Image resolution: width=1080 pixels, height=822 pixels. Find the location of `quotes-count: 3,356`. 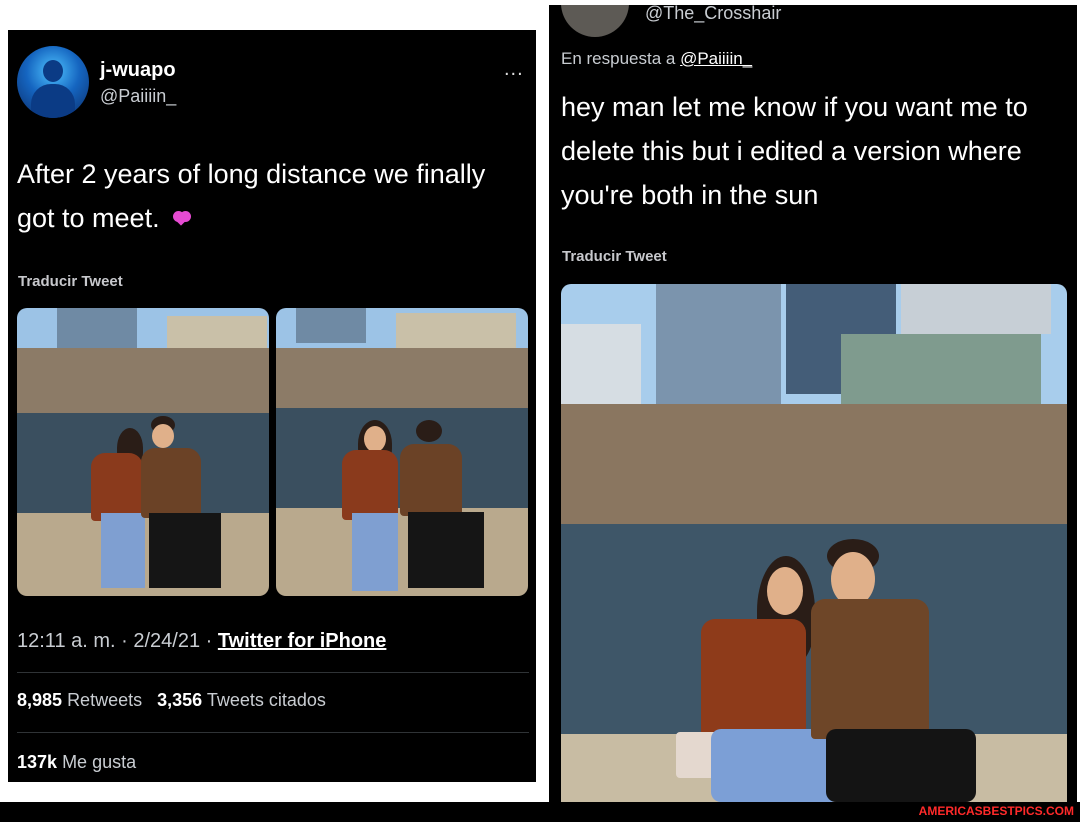

quotes-count: 3,356 is located at coordinates (180, 700).